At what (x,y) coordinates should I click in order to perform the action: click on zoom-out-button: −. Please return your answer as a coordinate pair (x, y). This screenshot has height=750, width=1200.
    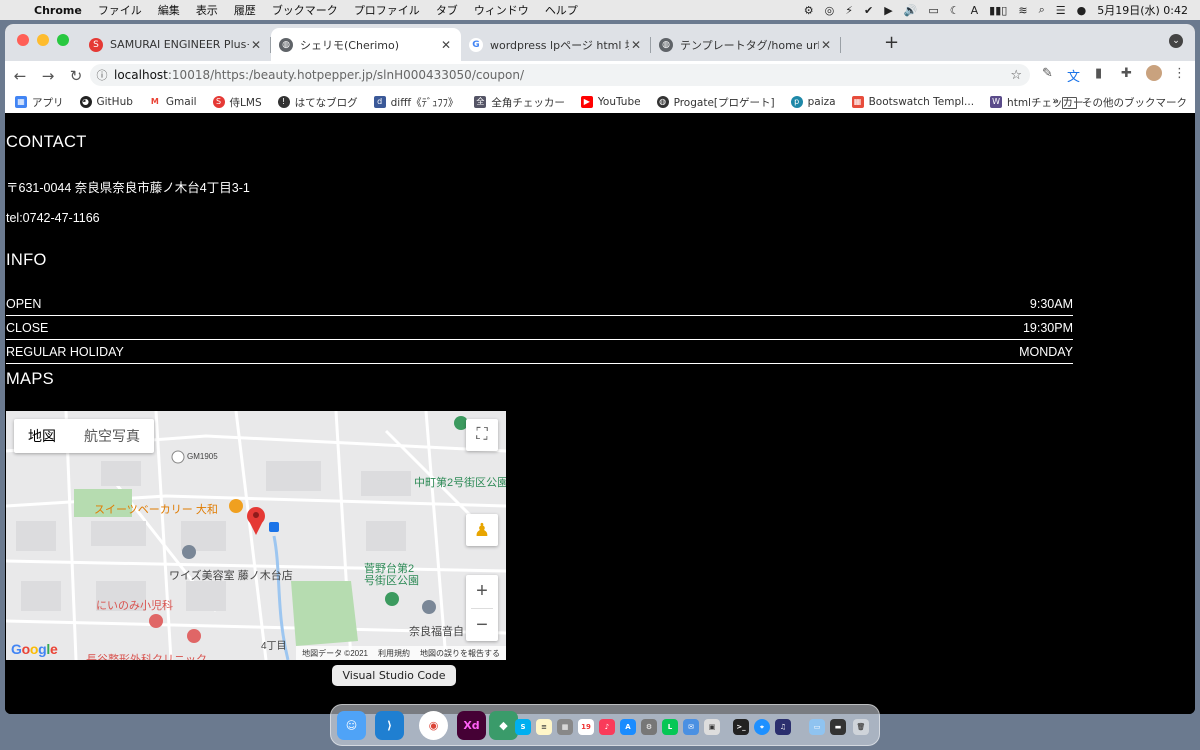
    Looking at the image, I should click on (482, 625).